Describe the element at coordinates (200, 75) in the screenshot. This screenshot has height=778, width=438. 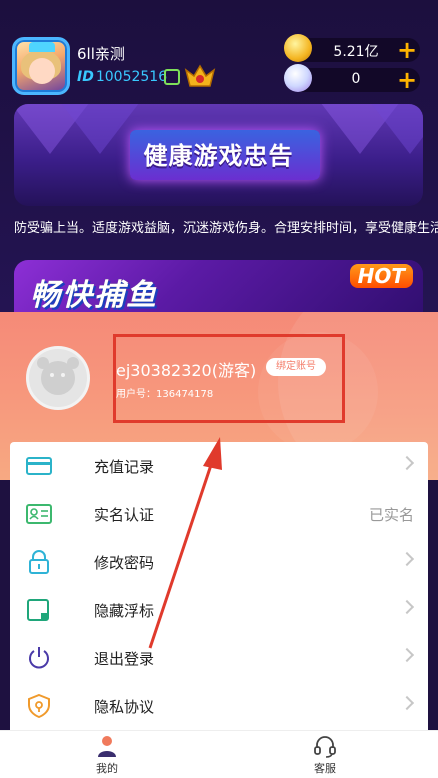
I see `rank-badge-icon` at that location.